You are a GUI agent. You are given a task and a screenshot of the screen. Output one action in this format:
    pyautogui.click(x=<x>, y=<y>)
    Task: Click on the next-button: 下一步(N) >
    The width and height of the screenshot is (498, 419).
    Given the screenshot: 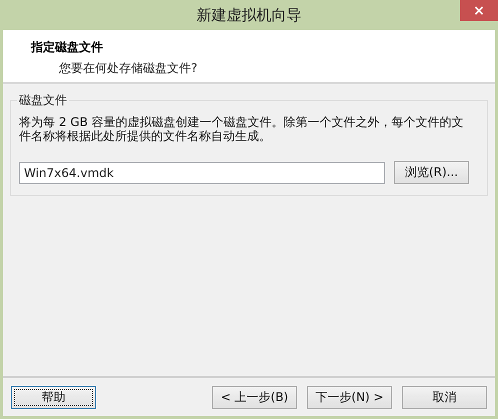 What is the action you would take?
    pyautogui.click(x=349, y=397)
    